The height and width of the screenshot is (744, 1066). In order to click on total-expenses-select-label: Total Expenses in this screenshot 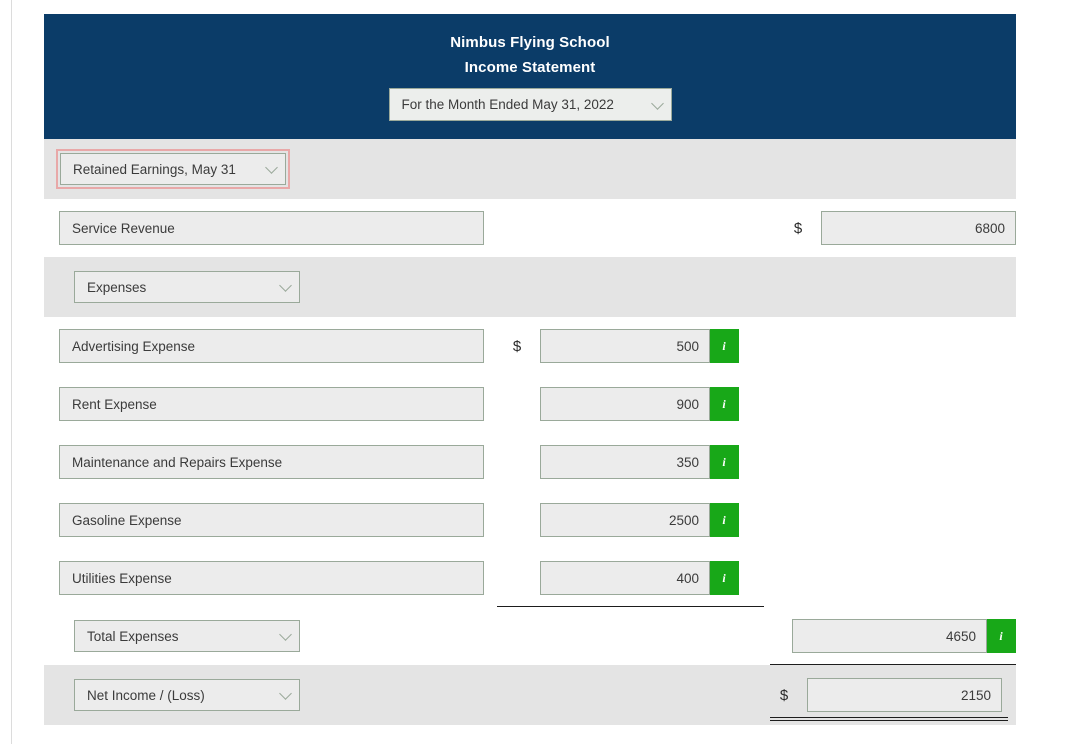, I will do `click(133, 636)`.